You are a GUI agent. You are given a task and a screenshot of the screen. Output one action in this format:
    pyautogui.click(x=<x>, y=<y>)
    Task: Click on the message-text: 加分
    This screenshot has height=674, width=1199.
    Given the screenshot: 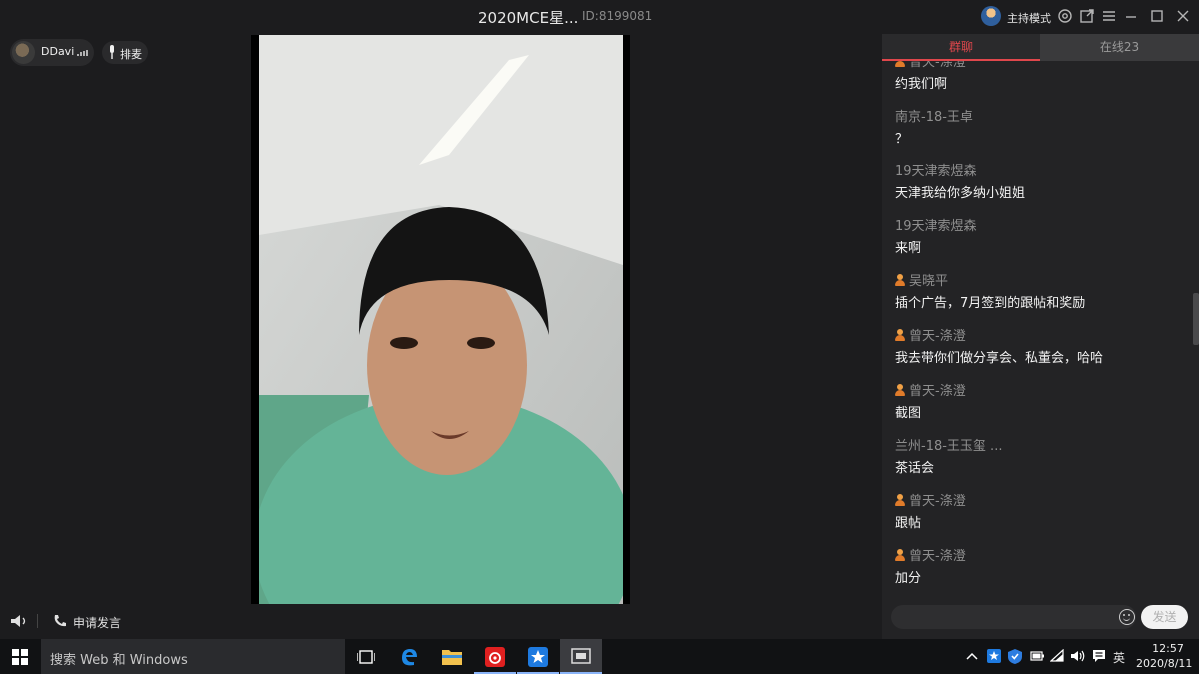 What is the action you would take?
    pyautogui.click(x=908, y=578)
    